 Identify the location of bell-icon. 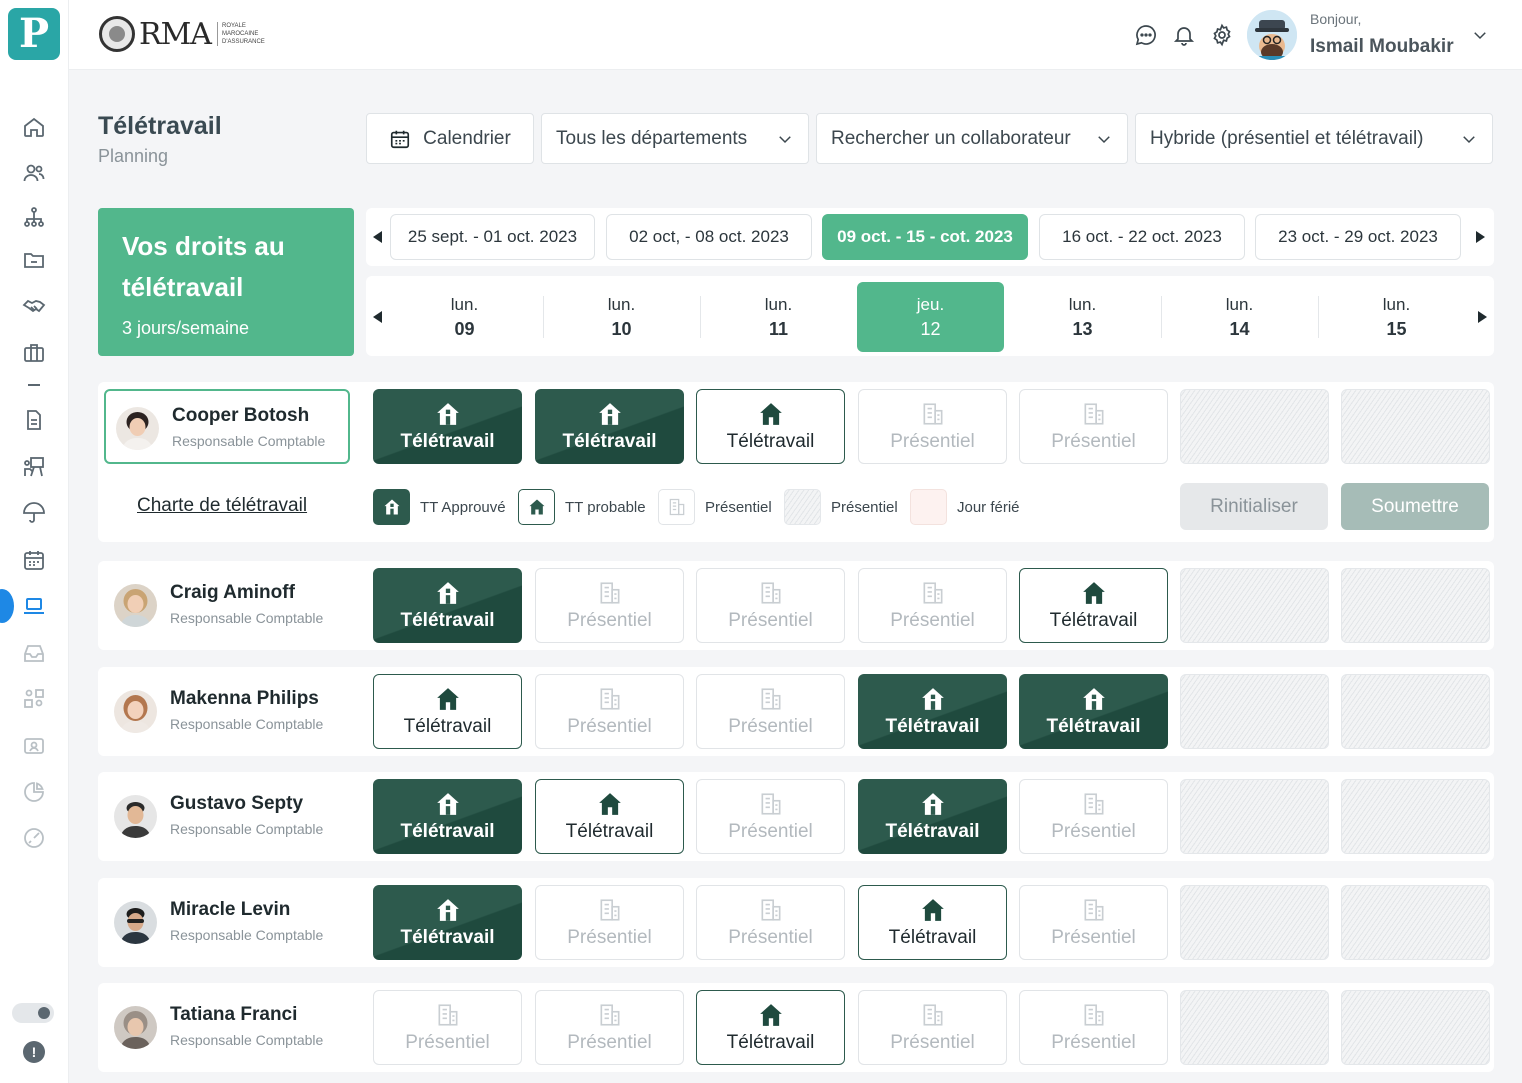
(1184, 35).